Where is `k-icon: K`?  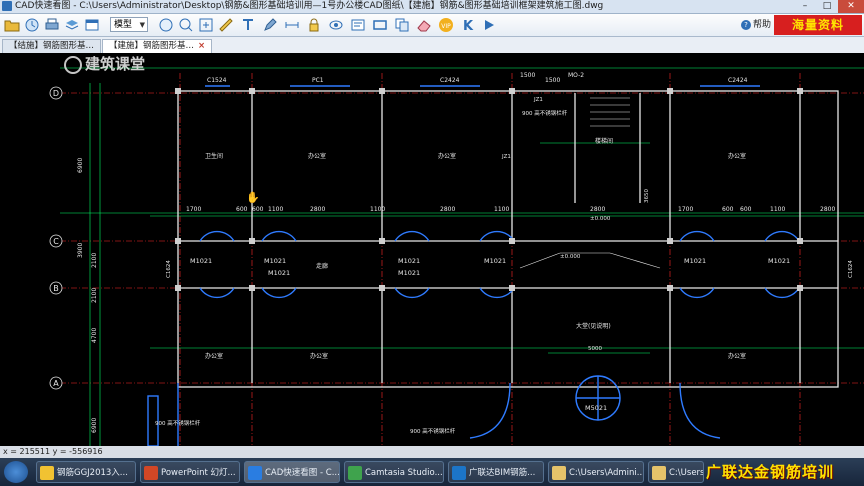 k-icon: K is located at coordinates (468, 25).